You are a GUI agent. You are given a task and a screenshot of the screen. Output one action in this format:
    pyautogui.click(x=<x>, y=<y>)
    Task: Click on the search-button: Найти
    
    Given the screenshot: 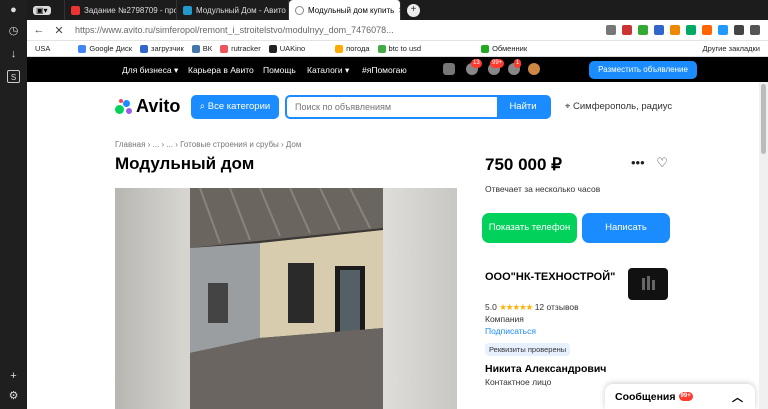 What is the action you would take?
    pyautogui.click(x=523, y=107)
    